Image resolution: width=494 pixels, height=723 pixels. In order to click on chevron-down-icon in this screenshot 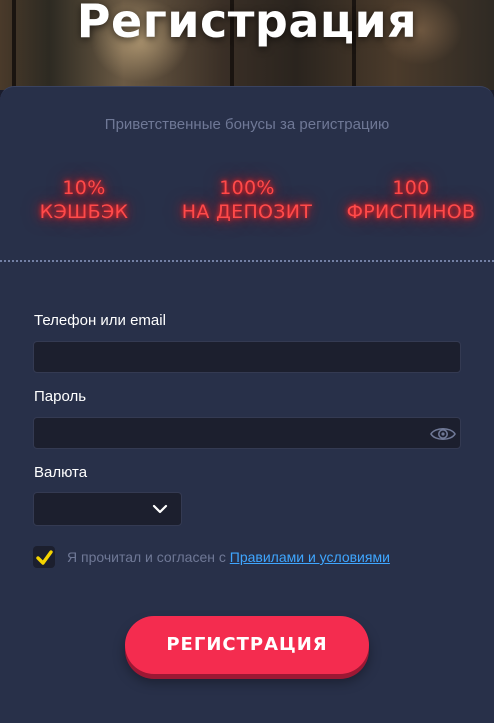, I will do `click(160, 509)`.